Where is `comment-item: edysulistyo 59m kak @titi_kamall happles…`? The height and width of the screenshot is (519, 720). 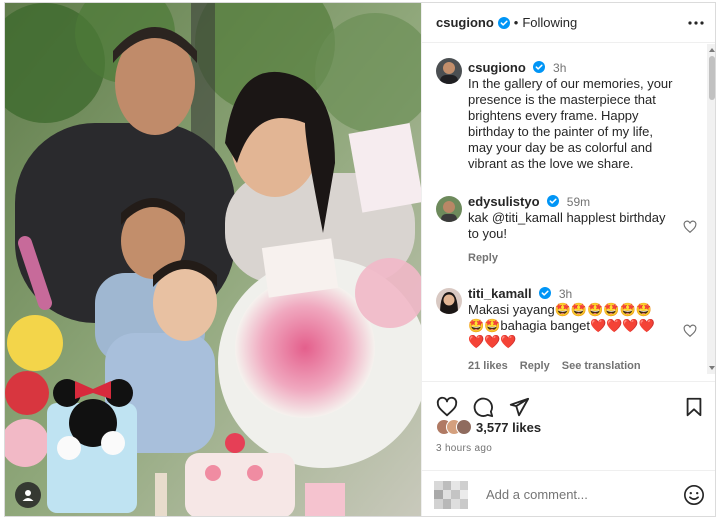 comment-item: edysulistyo 59m kak @titi_kamall happles… is located at coordinates (564, 229).